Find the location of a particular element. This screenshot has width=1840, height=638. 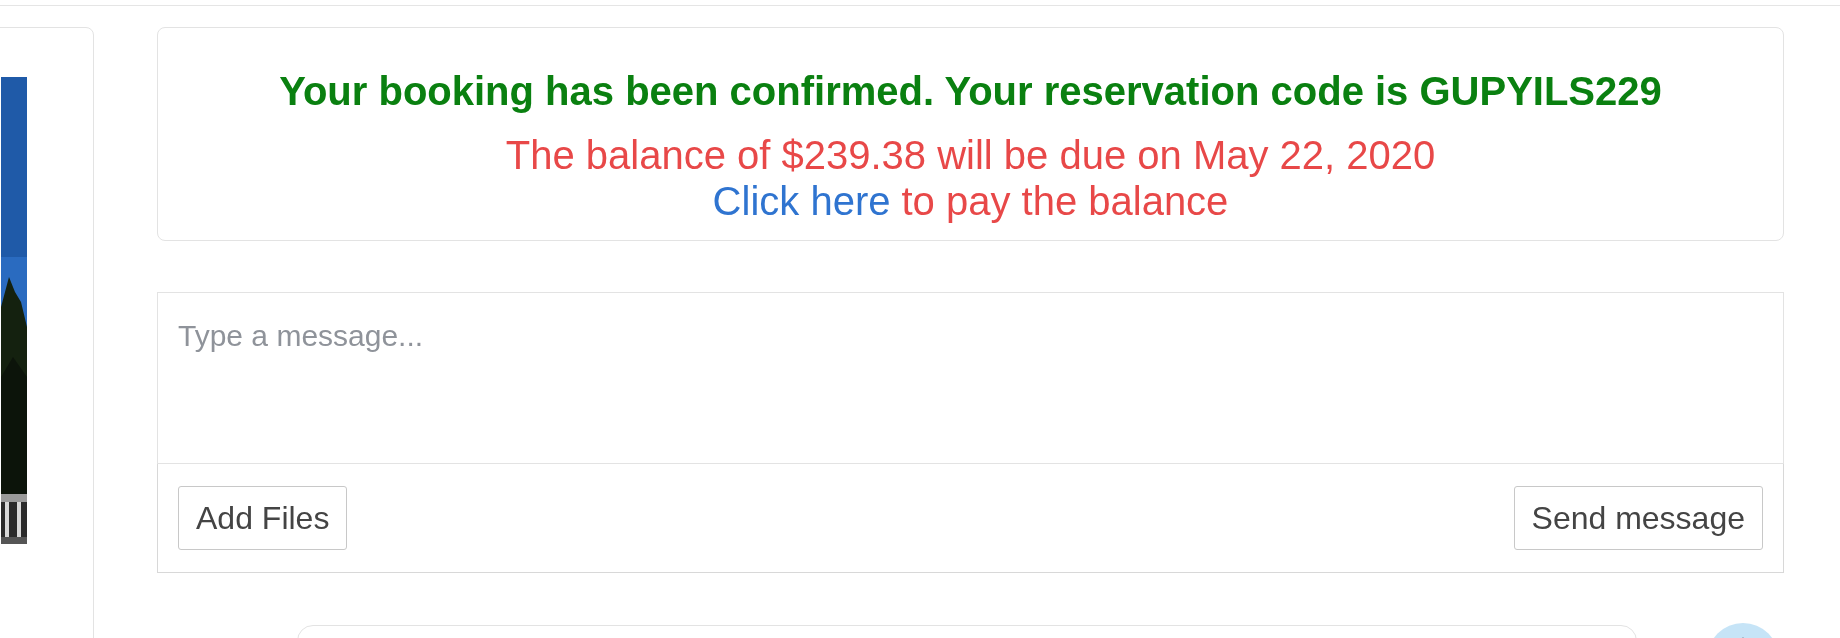

pay-text: to pay the balance is located at coordinates (1065, 201).